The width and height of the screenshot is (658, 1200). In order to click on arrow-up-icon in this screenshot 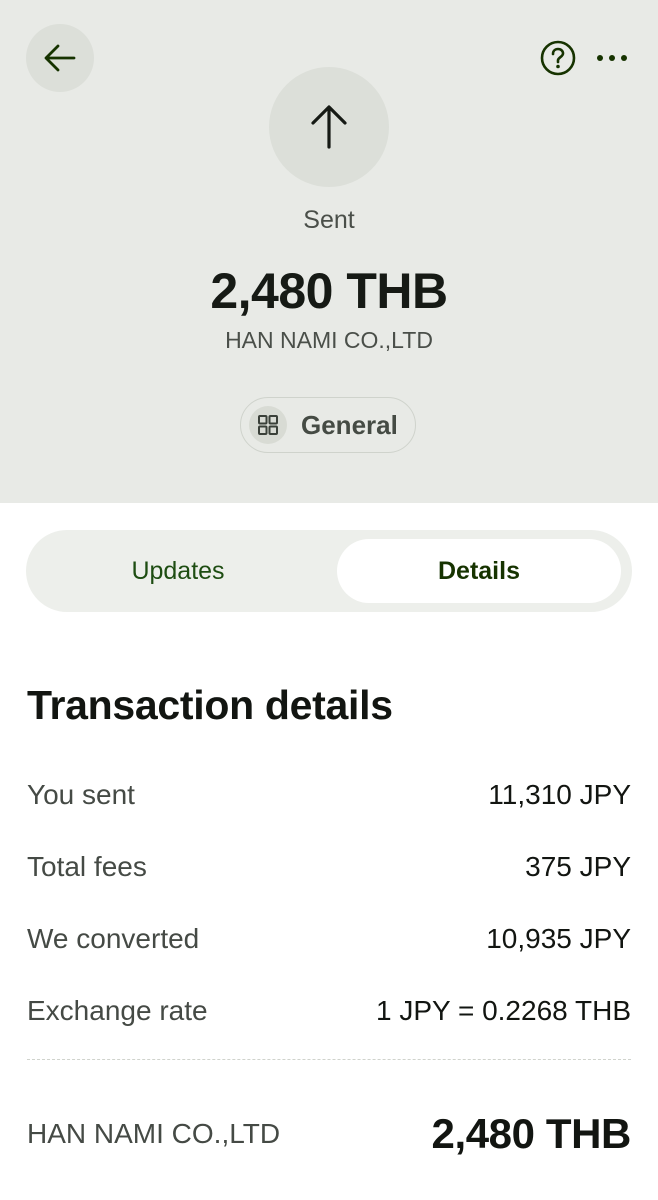, I will do `click(329, 127)`.